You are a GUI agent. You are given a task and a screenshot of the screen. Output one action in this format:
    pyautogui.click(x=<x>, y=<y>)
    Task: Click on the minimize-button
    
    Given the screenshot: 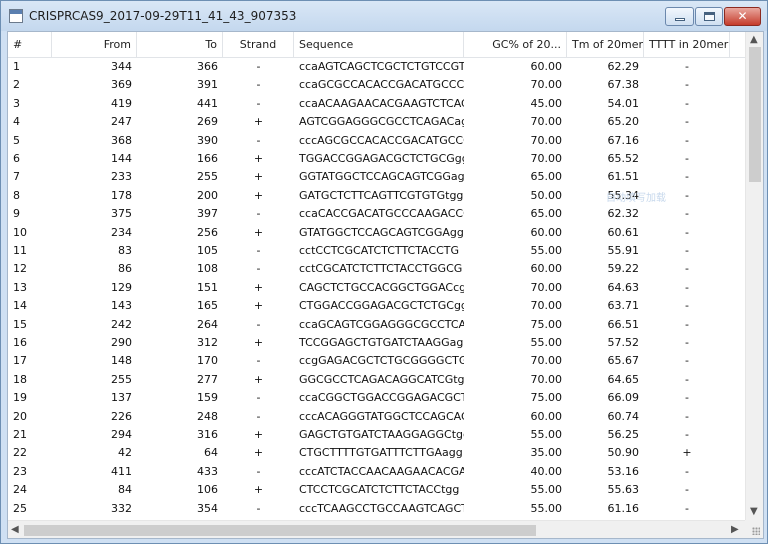 What is the action you would take?
    pyautogui.click(x=679, y=16)
    